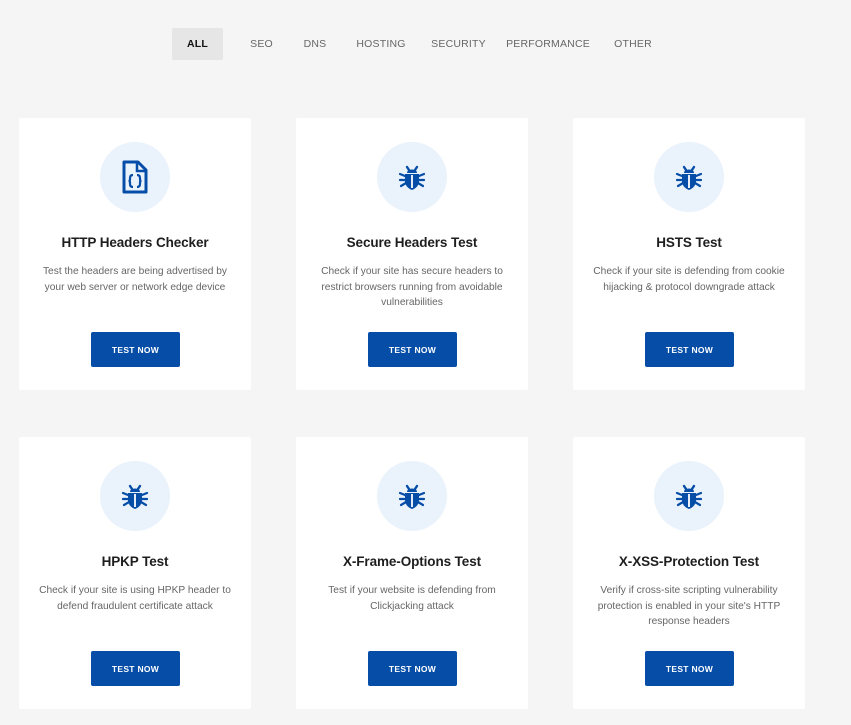 The width and height of the screenshot is (851, 725). I want to click on card-title: Secure Headers Test, so click(412, 242).